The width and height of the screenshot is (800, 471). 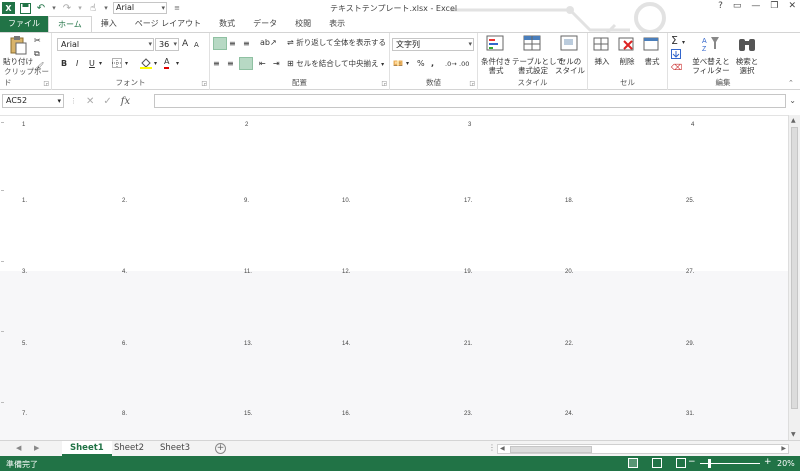 What do you see at coordinates (67, 8) in the screenshot?
I see `redo-icon: ↷` at bounding box center [67, 8].